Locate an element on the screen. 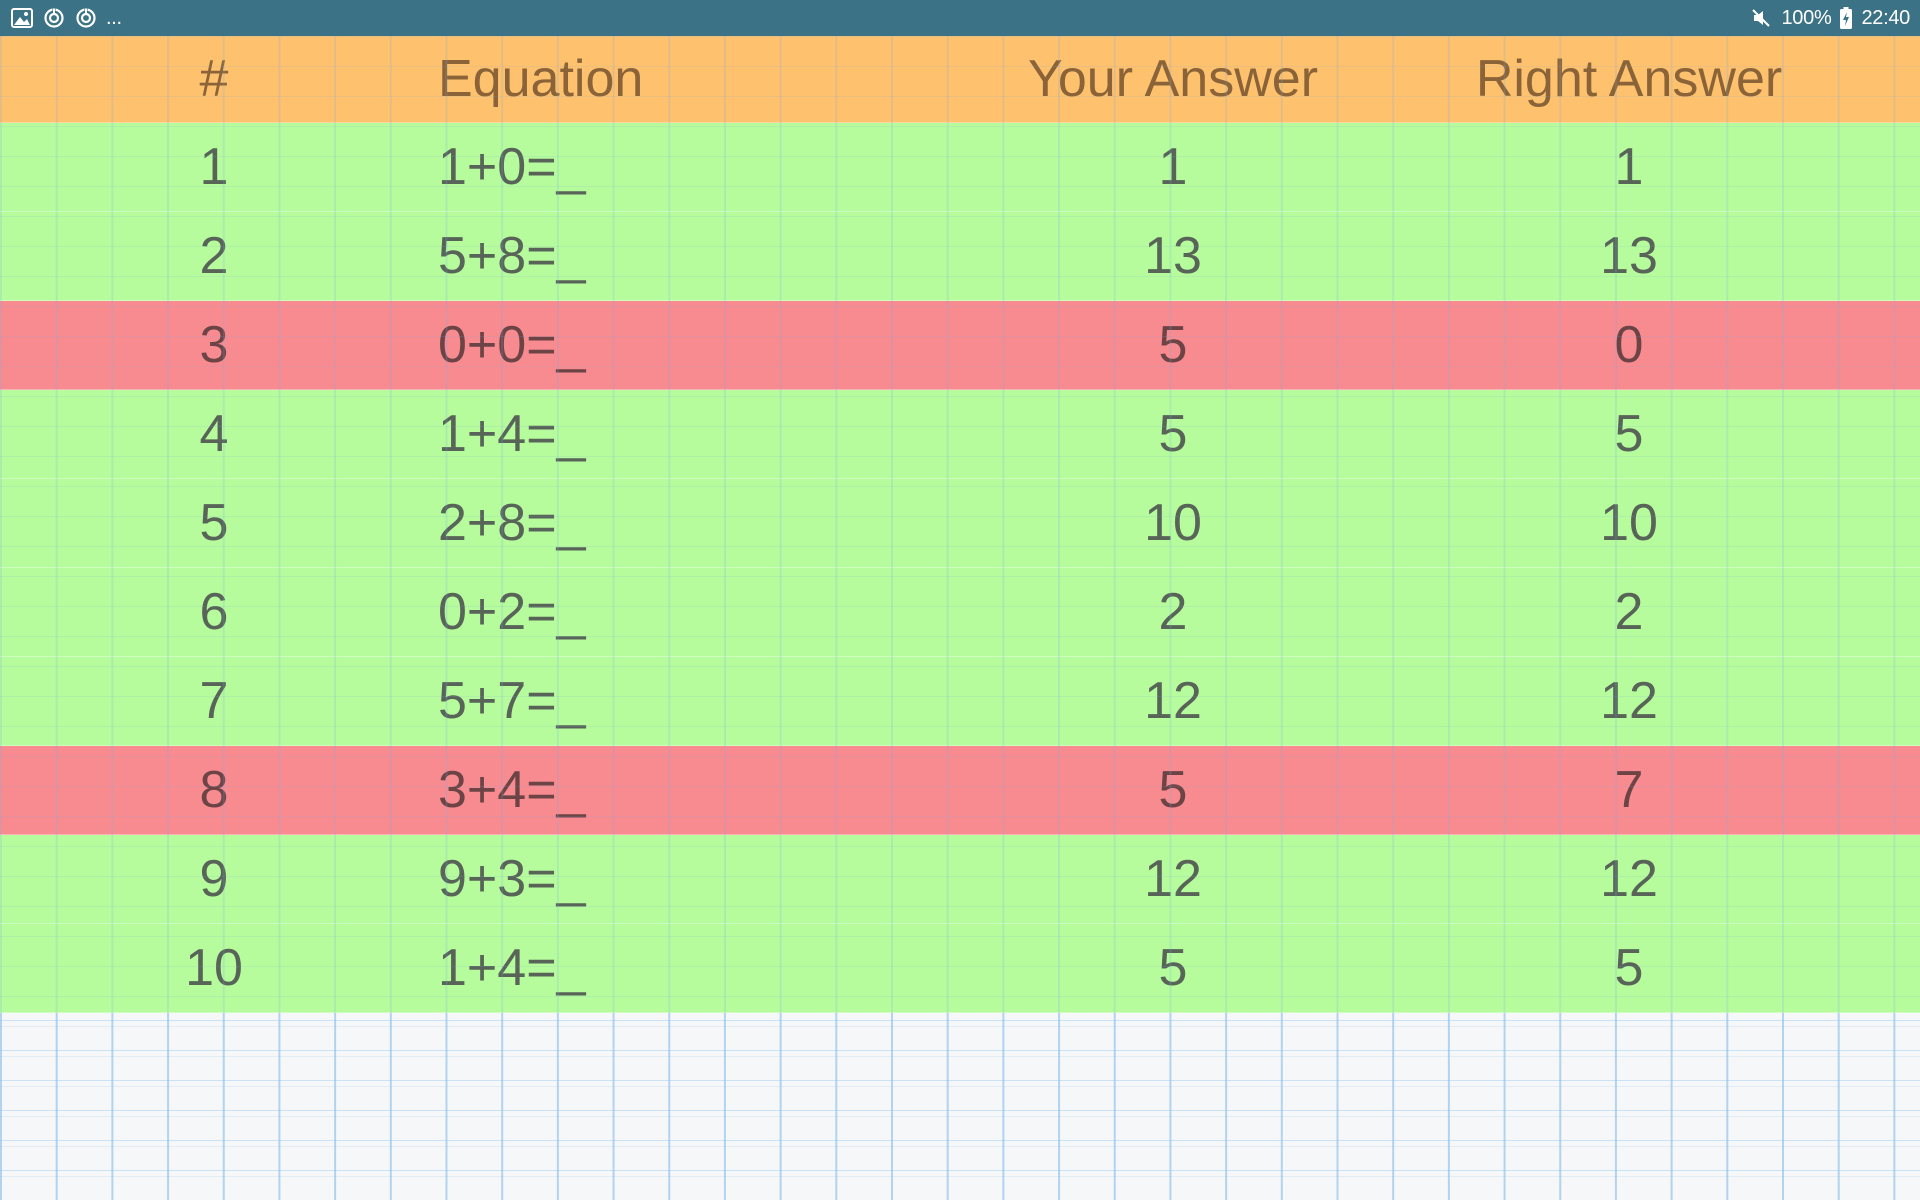  table-row: 2 5+8=_ 13 13 is located at coordinates (960, 256).